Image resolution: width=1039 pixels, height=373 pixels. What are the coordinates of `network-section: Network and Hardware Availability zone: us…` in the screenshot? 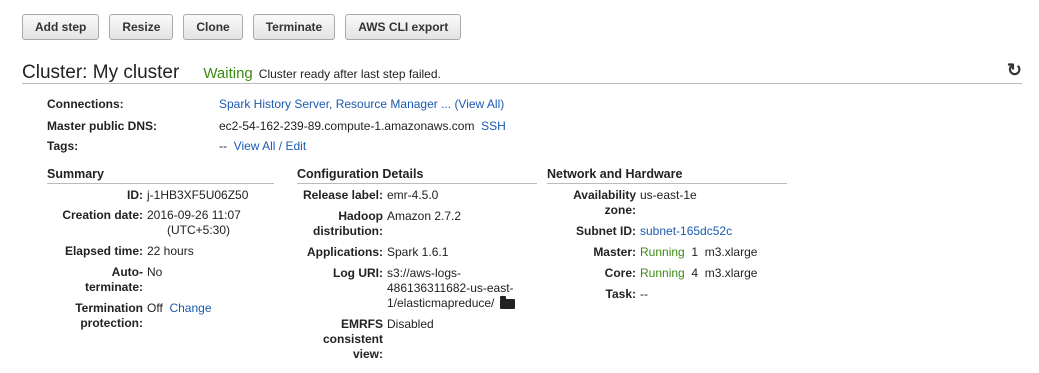 It's located at (667, 234).